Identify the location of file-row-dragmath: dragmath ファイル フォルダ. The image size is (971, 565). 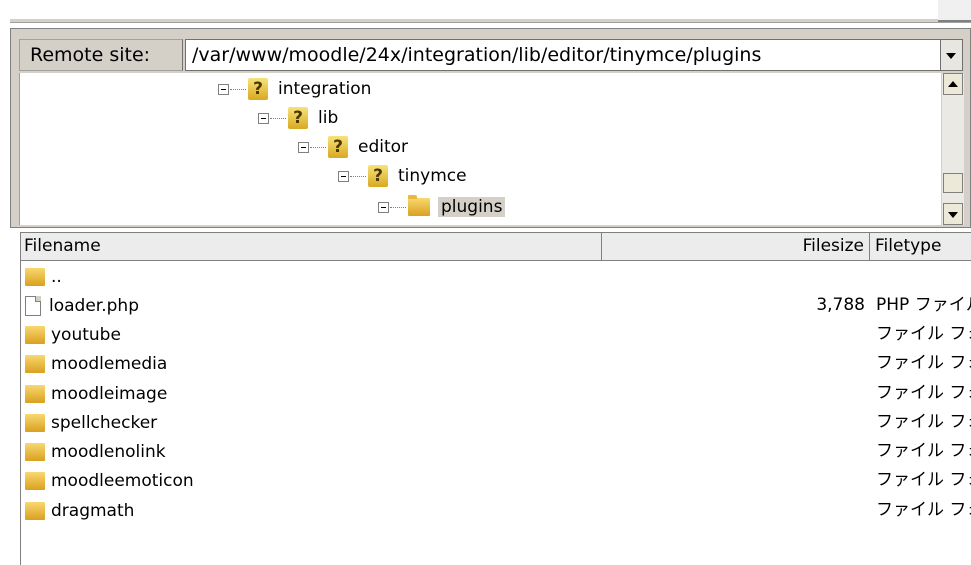
(496, 510).